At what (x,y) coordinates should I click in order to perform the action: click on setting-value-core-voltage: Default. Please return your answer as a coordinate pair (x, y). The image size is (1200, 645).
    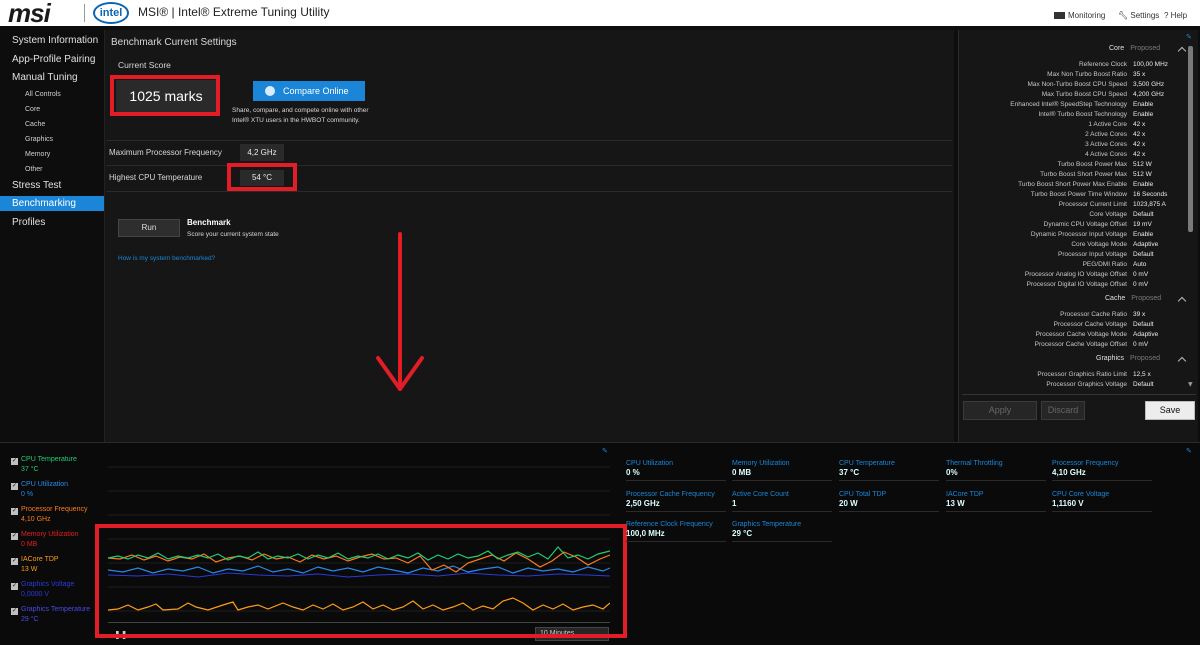
    Looking at the image, I should click on (1143, 214).